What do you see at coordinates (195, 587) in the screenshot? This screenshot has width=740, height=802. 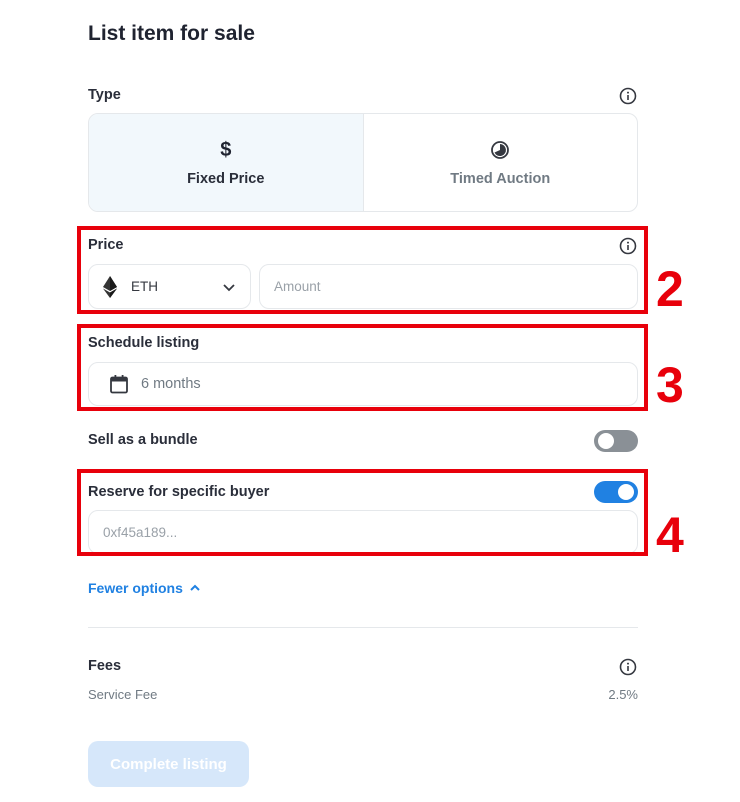 I see `chevron-up-icon` at bounding box center [195, 587].